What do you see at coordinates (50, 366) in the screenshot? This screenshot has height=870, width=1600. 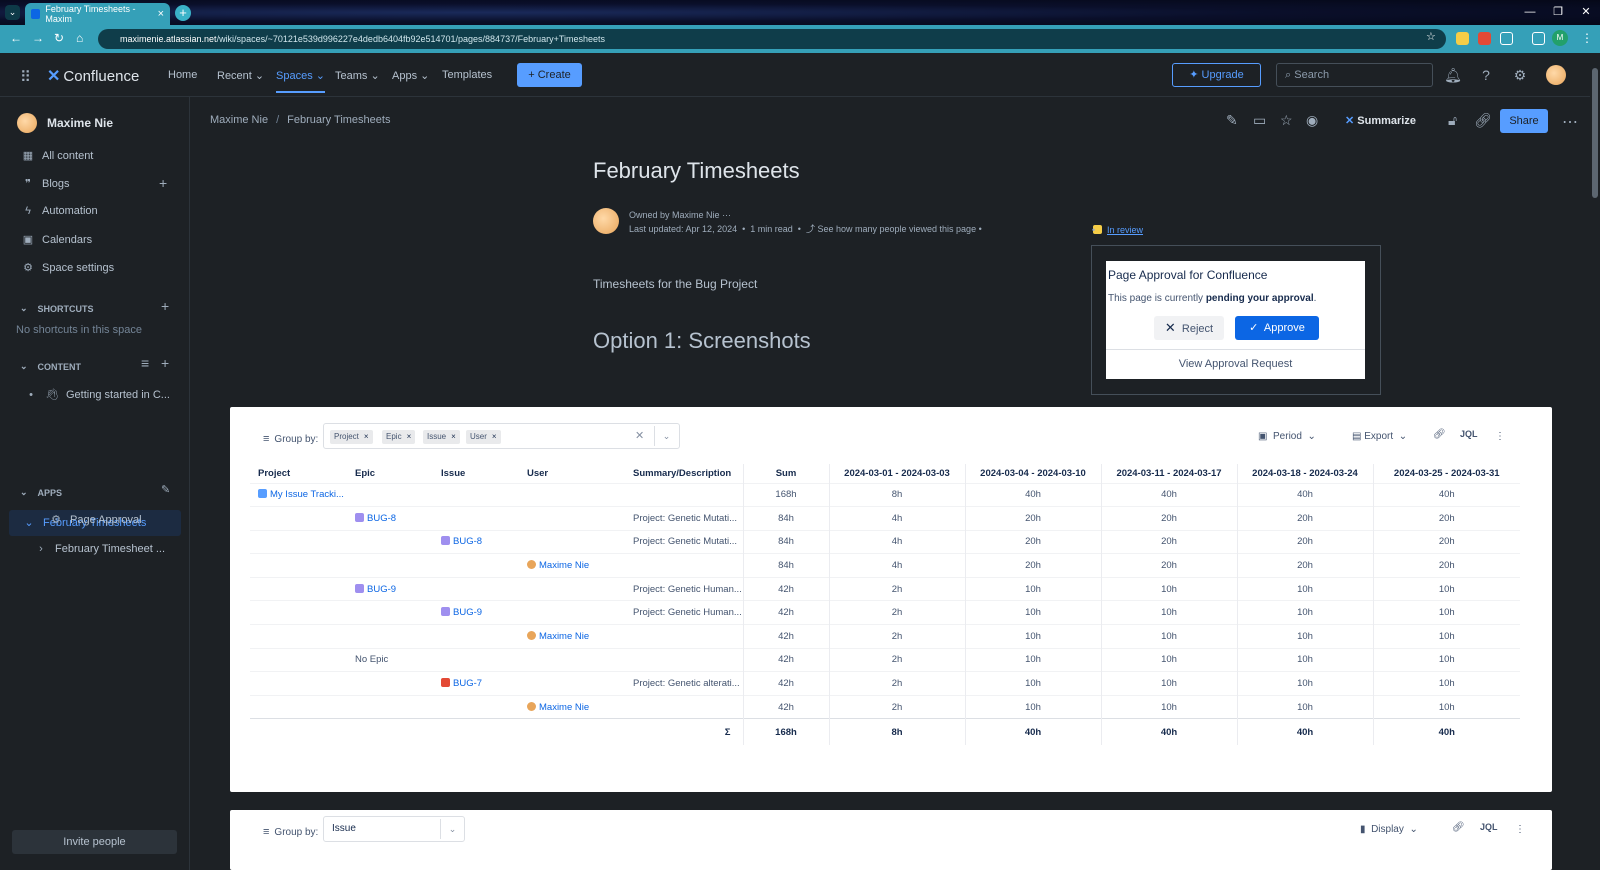 I see `content-section: ⌄ CONTENT` at bounding box center [50, 366].